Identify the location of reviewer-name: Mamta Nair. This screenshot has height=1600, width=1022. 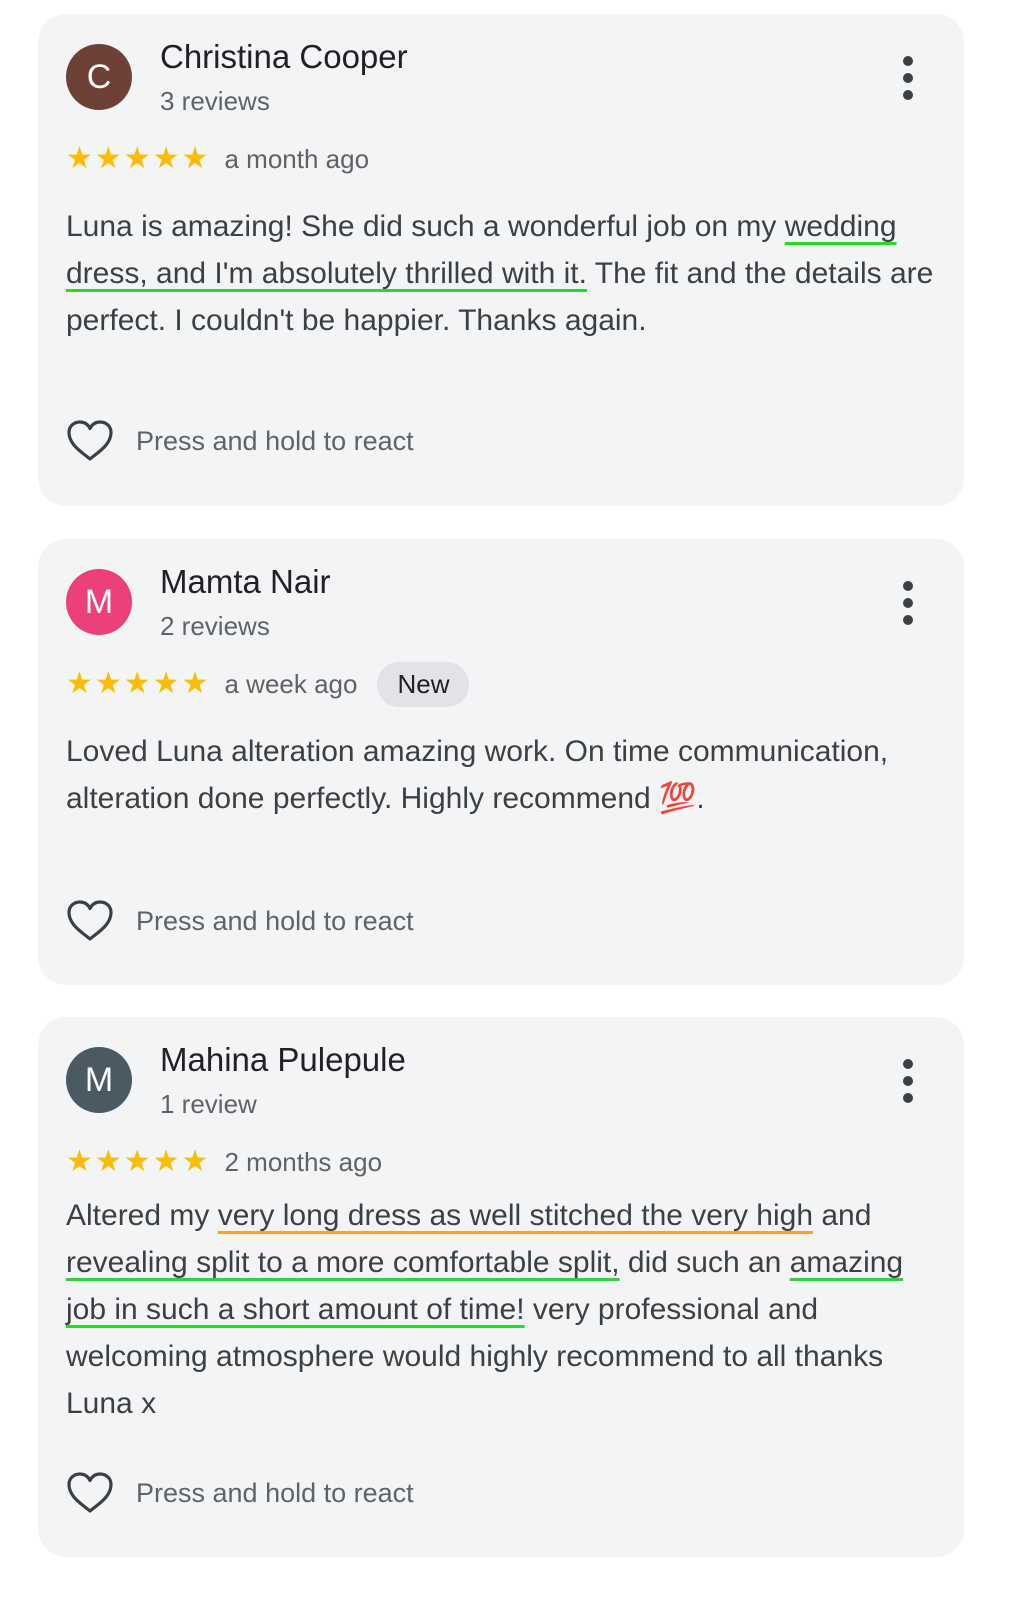
(245, 582).